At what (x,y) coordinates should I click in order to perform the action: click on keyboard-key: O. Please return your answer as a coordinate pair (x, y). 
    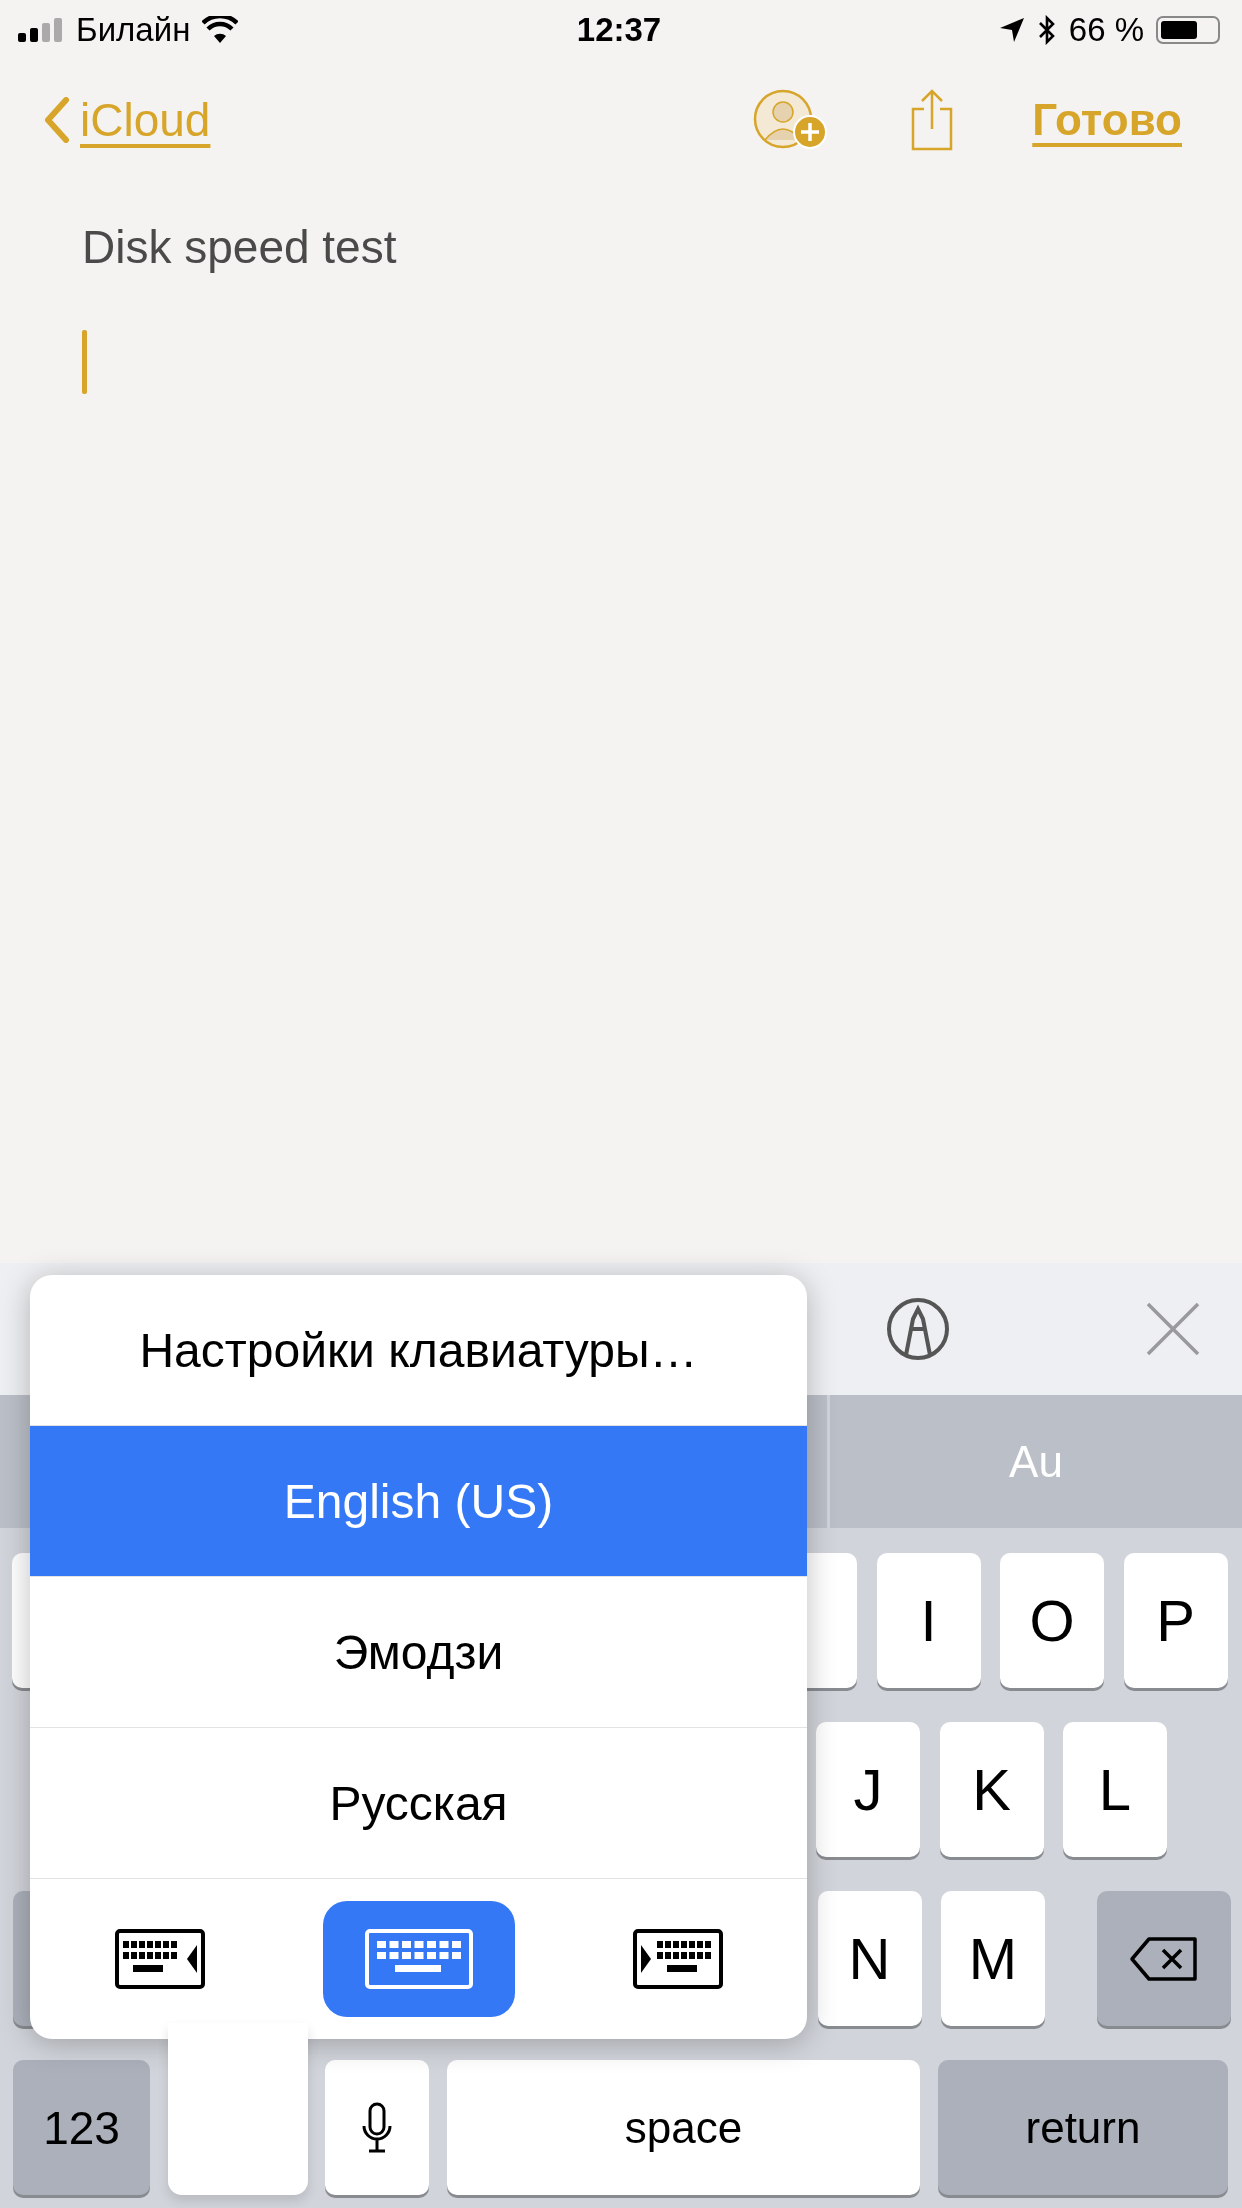
    Looking at the image, I should click on (1052, 1620).